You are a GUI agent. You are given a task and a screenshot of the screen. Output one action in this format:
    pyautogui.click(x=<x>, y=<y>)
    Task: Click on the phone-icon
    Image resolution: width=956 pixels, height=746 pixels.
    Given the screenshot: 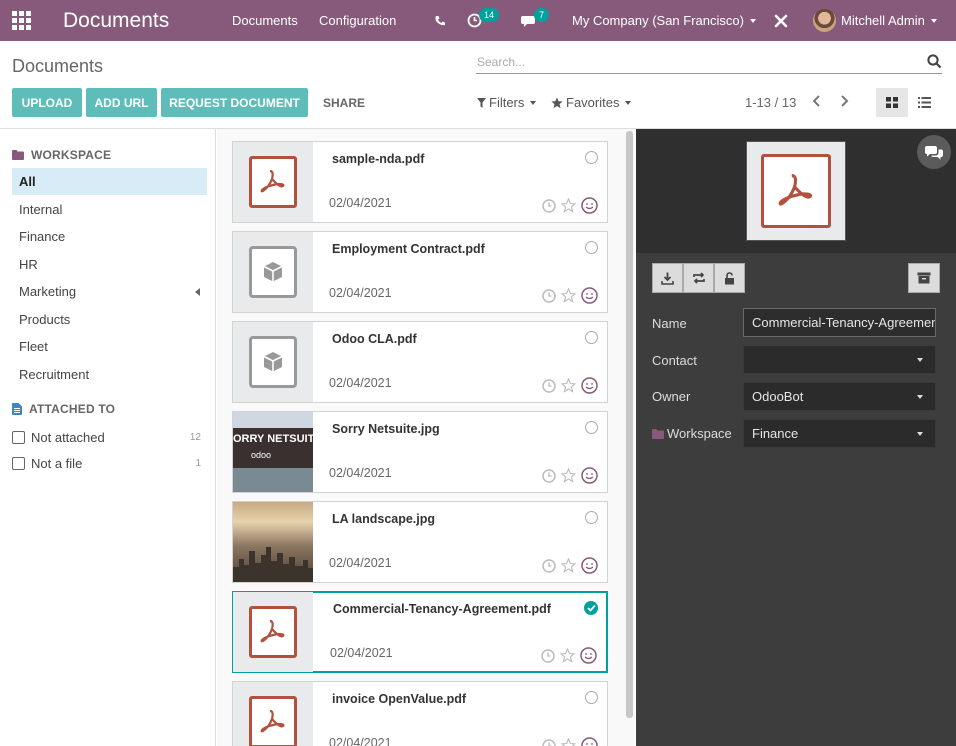 What is the action you would take?
    pyautogui.click(x=440, y=20)
    